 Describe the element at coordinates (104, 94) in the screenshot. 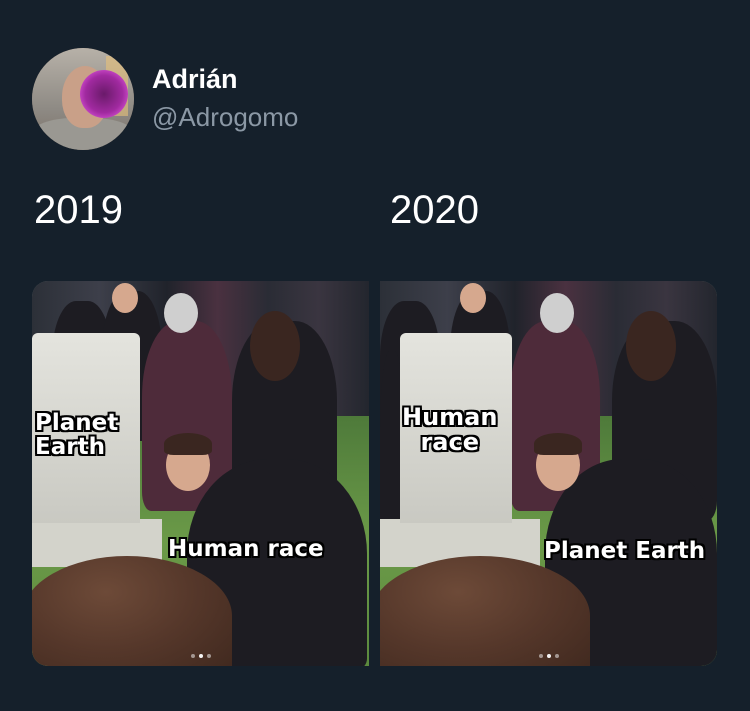

I see `avatar-emoji-mask` at that location.